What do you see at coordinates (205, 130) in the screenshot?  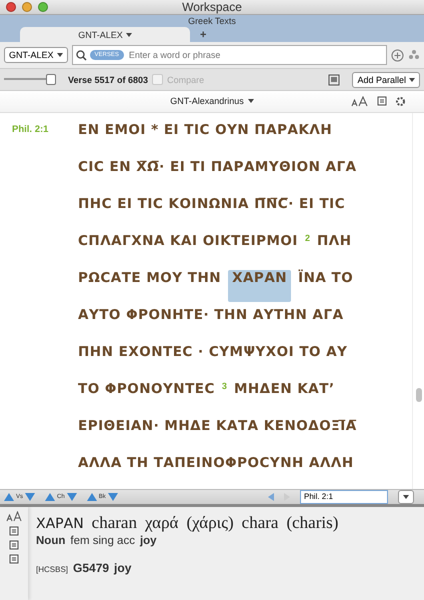 I see `greek-text: ΕΝ ΕΜΟΙ * ΕΙ ΤΙϹ ΟΥΝ ΠΑΡΑΚΛΗ` at bounding box center [205, 130].